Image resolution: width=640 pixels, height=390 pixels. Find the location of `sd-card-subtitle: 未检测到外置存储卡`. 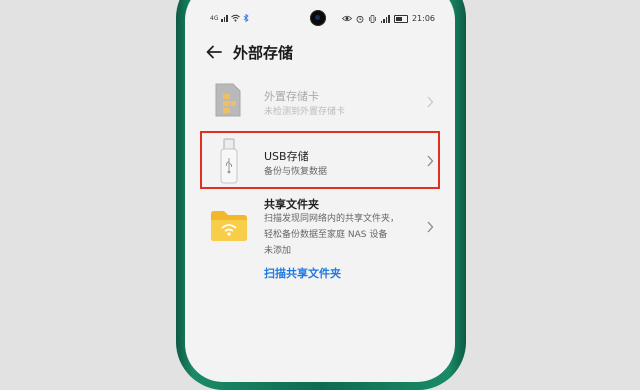

sd-card-subtitle: 未检测到外置存储卡 is located at coordinates (305, 112).